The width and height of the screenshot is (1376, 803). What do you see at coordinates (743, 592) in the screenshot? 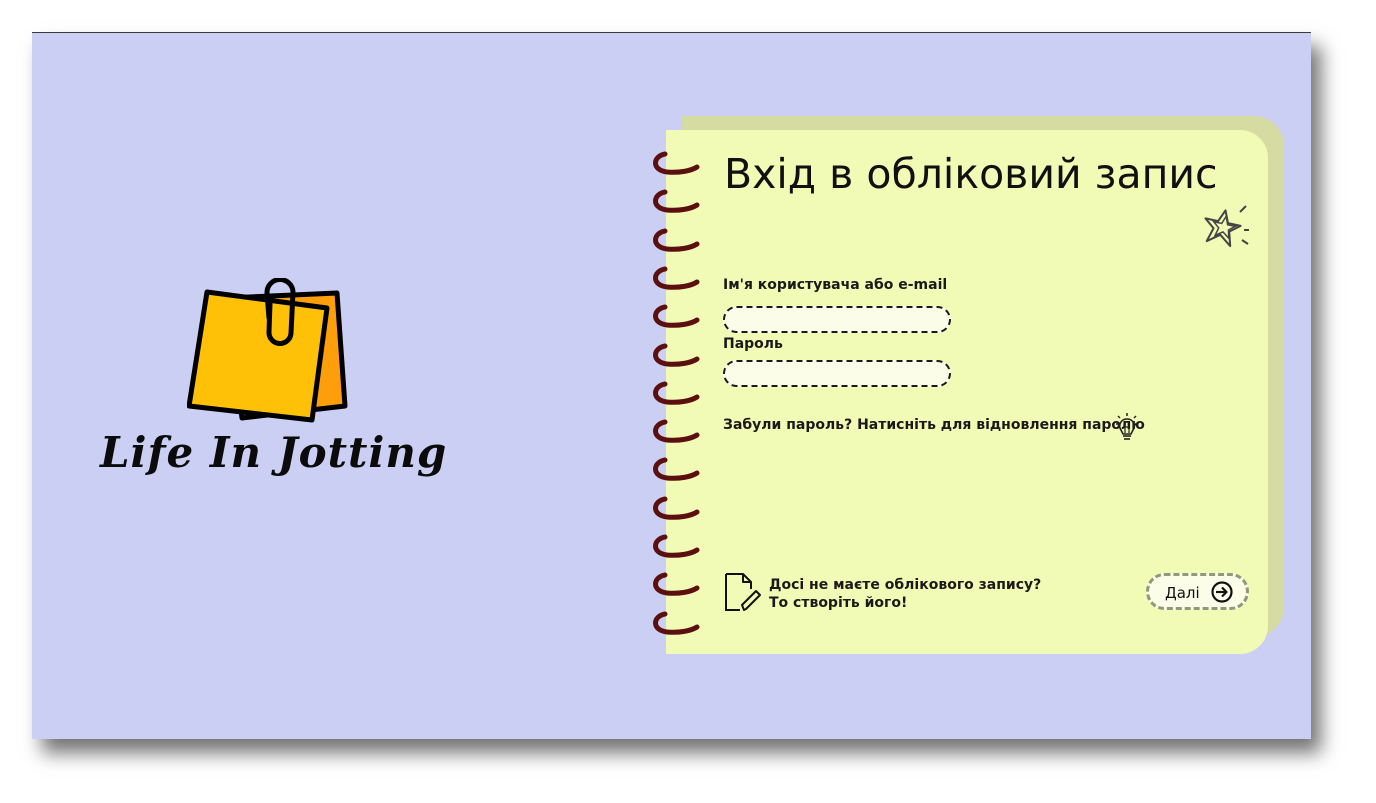
I see `document-edit-icon` at bounding box center [743, 592].